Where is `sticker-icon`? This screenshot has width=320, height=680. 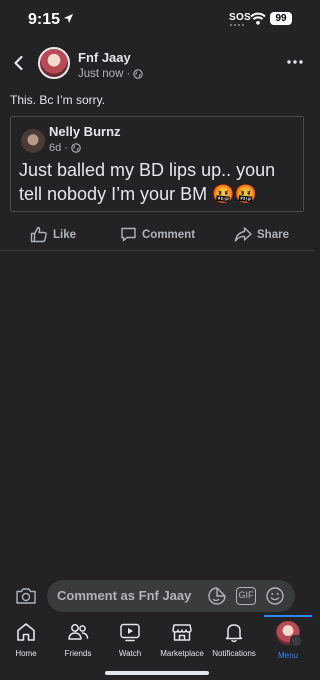
sticker-icon is located at coordinates (217, 596).